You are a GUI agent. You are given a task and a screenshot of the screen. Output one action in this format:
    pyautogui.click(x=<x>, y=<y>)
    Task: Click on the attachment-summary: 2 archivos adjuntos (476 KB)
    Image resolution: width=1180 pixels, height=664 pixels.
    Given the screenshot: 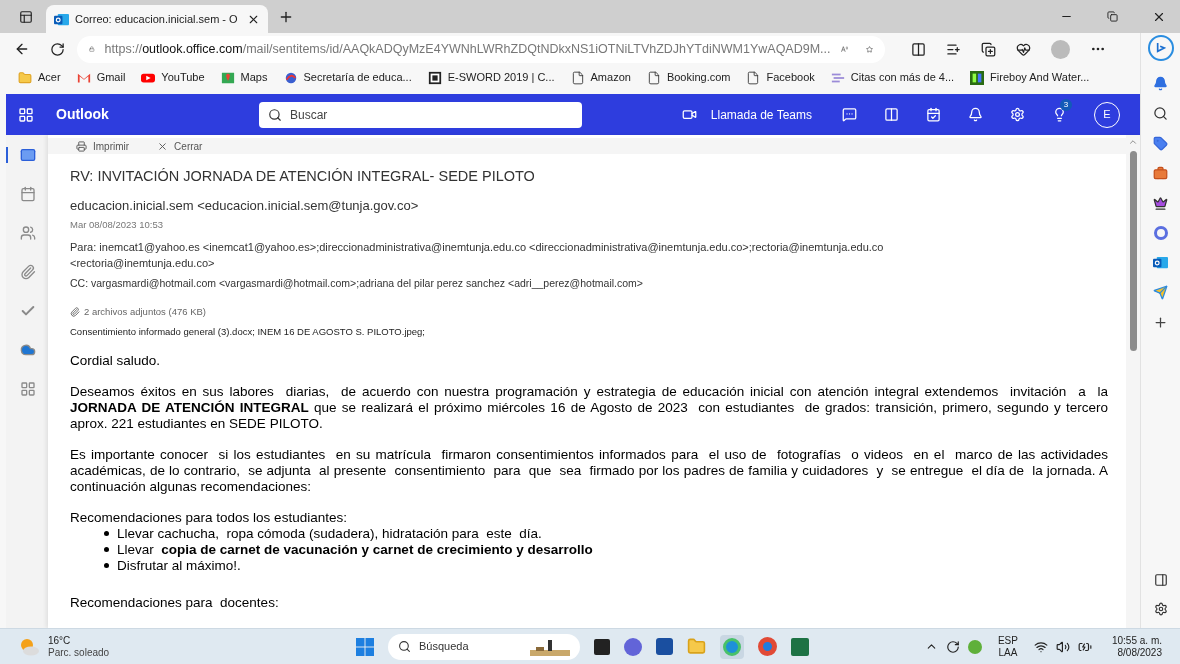 What is the action you would take?
    pyautogui.click(x=145, y=312)
    